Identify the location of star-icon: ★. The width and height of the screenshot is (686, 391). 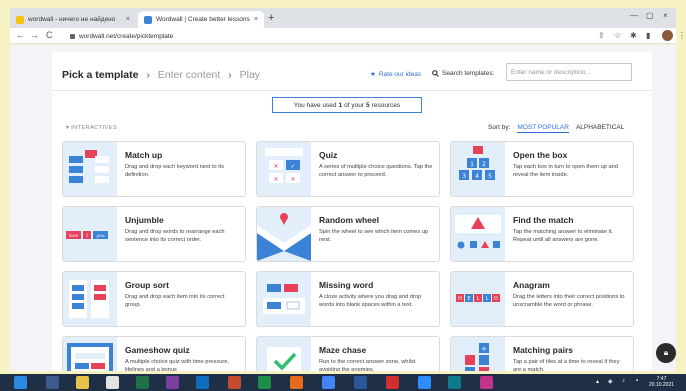
(373, 74).